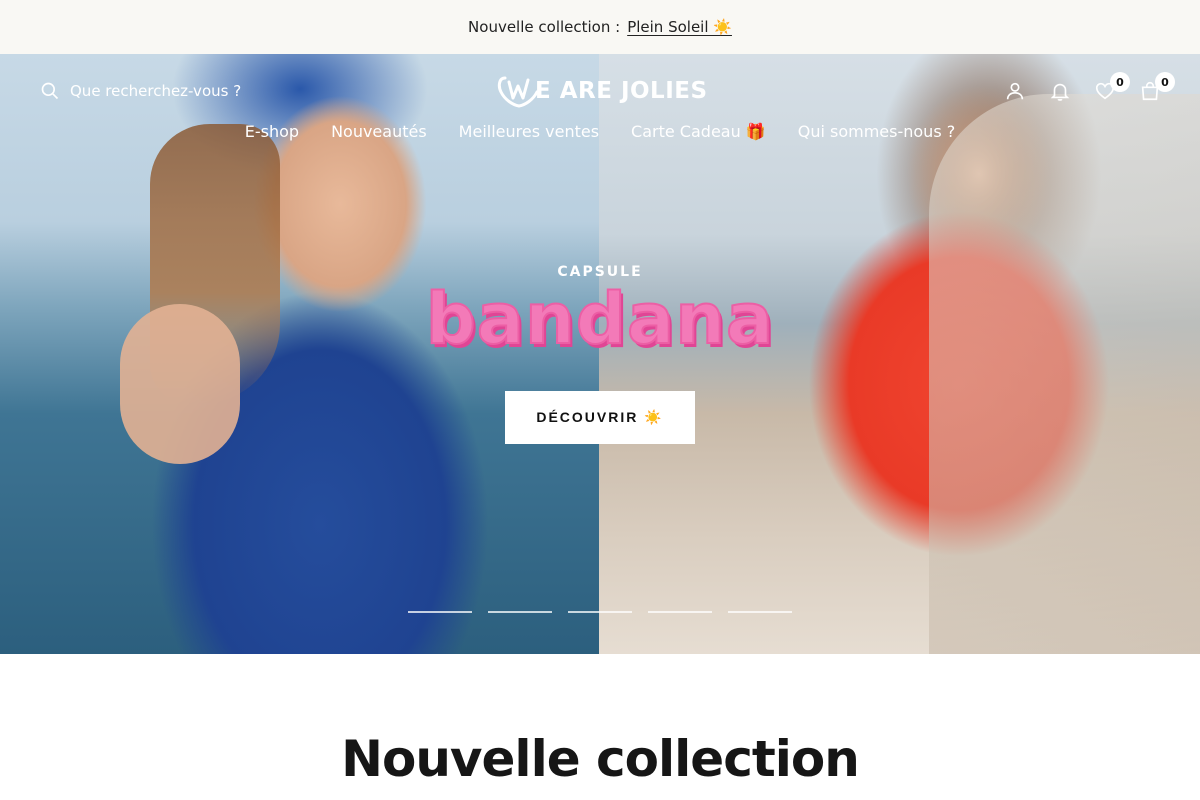  I want to click on search-bar, so click(155, 91).